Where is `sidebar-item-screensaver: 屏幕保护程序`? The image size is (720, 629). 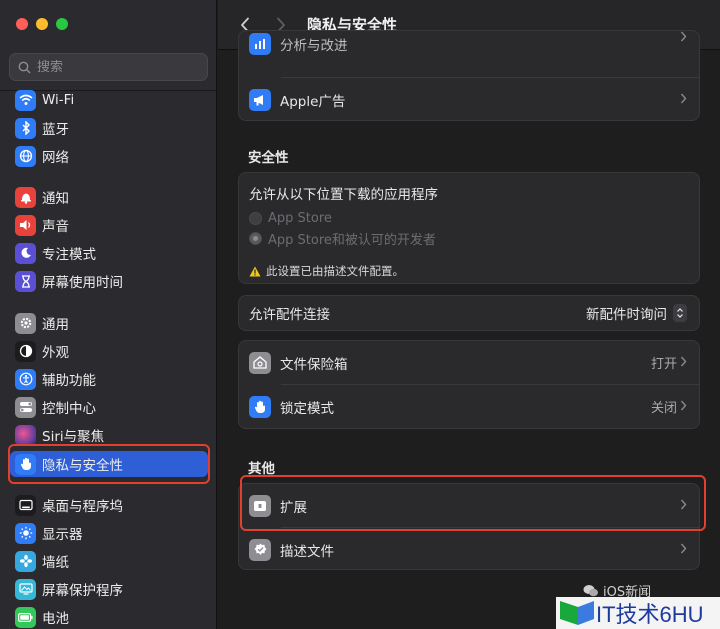
sidebar-item-screensaver: 屏幕保护程序 is located at coordinates (109, 589).